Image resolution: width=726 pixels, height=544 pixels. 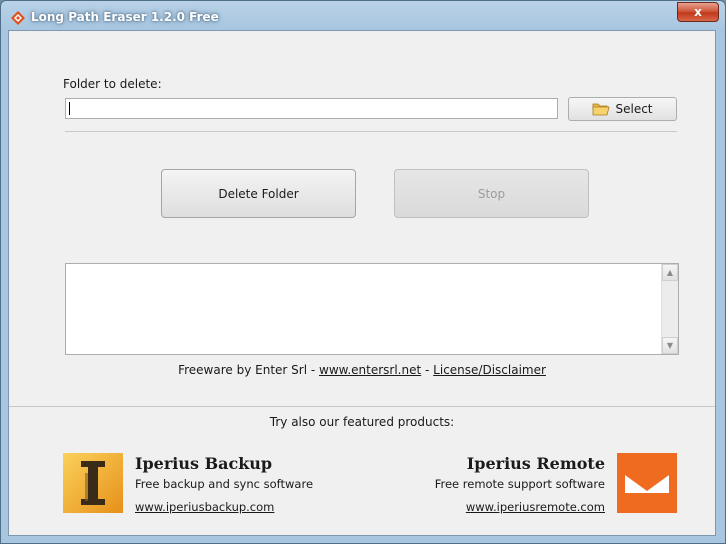 I want to click on iperius-remote-description: Free remote support software, so click(x=519, y=484).